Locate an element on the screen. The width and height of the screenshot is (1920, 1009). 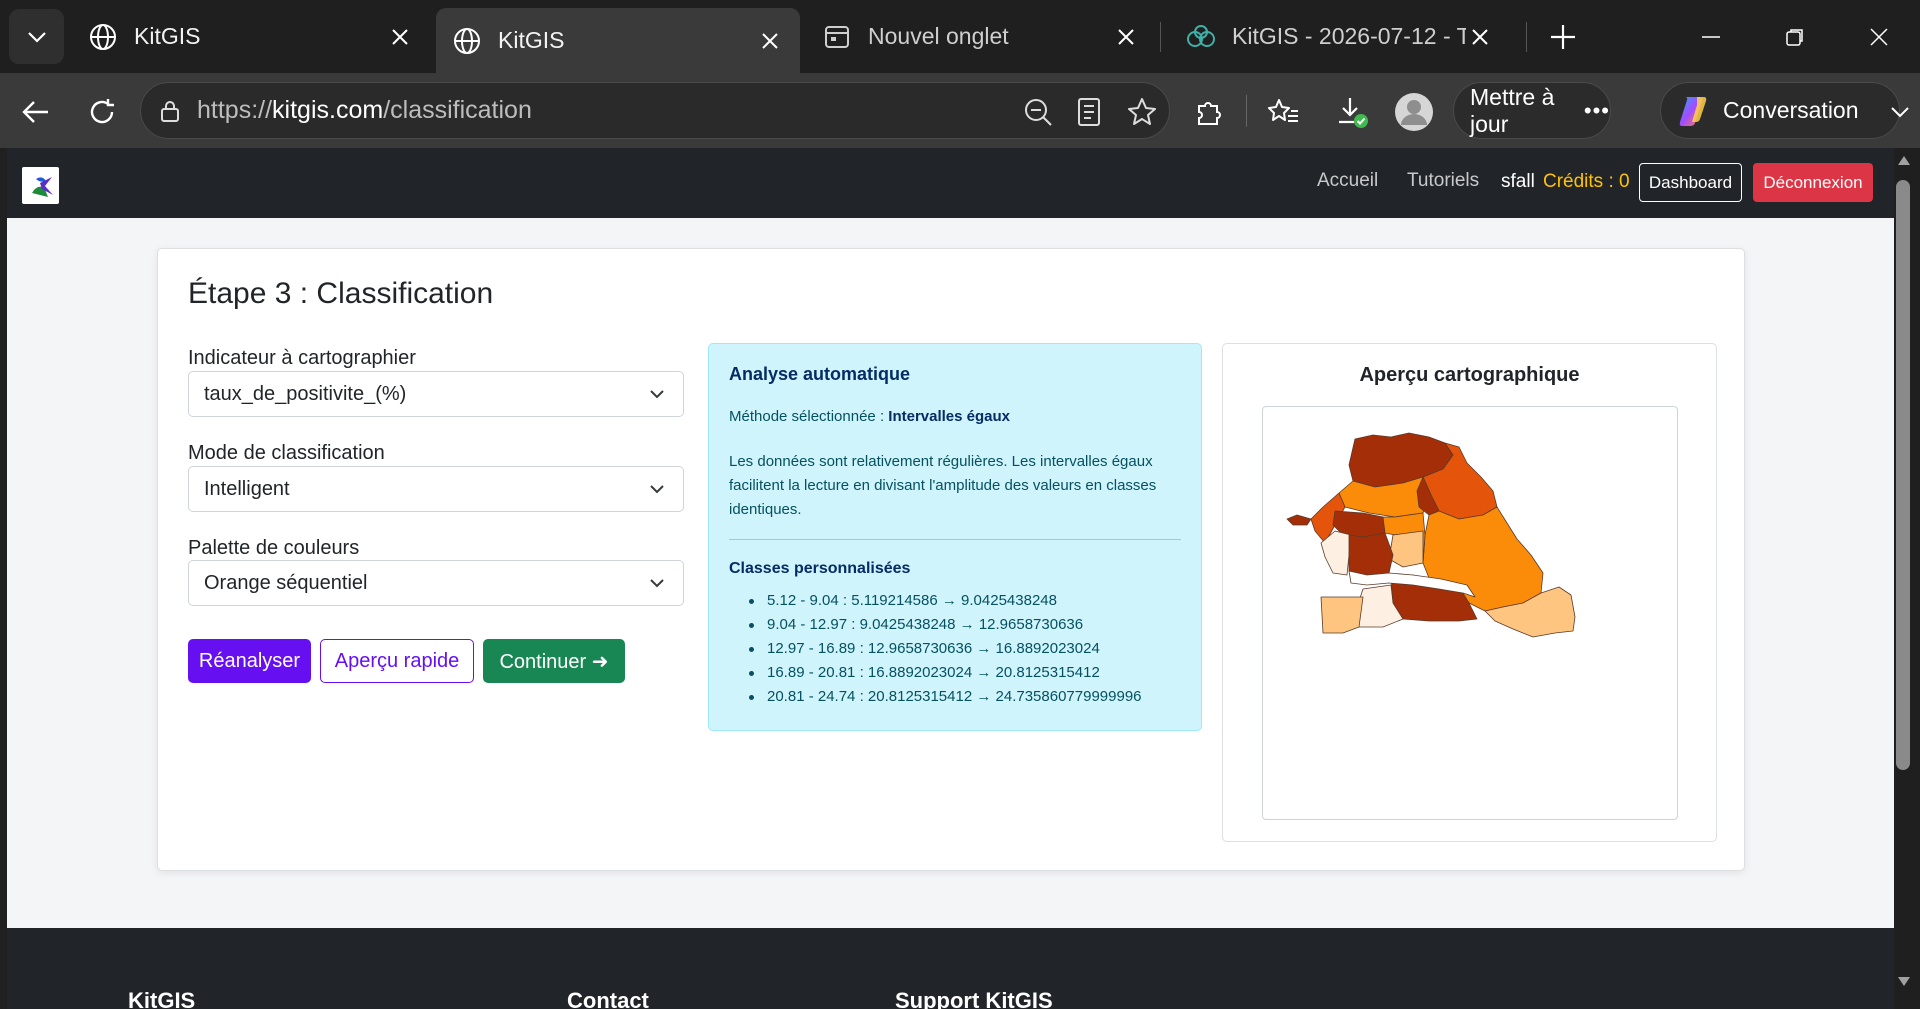
restore-button is located at coordinates (1795, 37).